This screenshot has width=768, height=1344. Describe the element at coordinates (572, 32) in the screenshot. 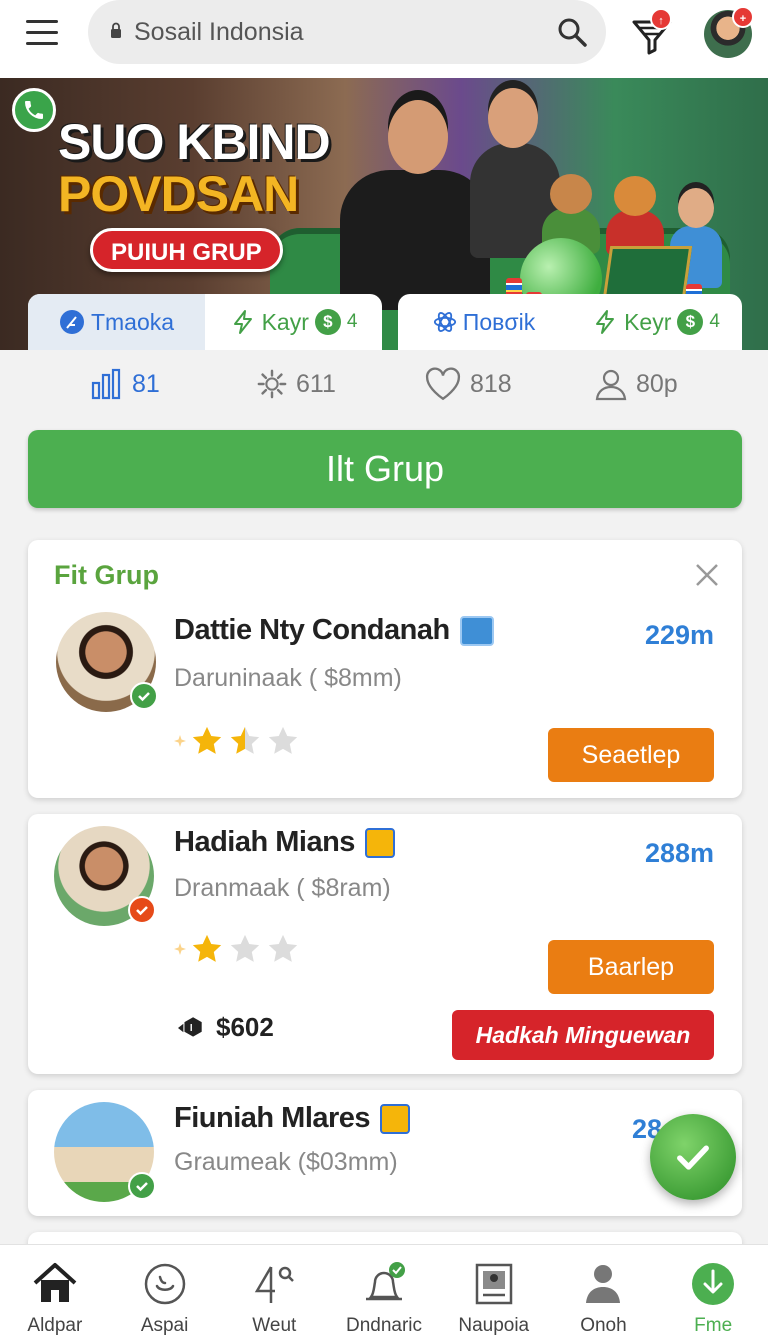

I see `search-icon` at that location.